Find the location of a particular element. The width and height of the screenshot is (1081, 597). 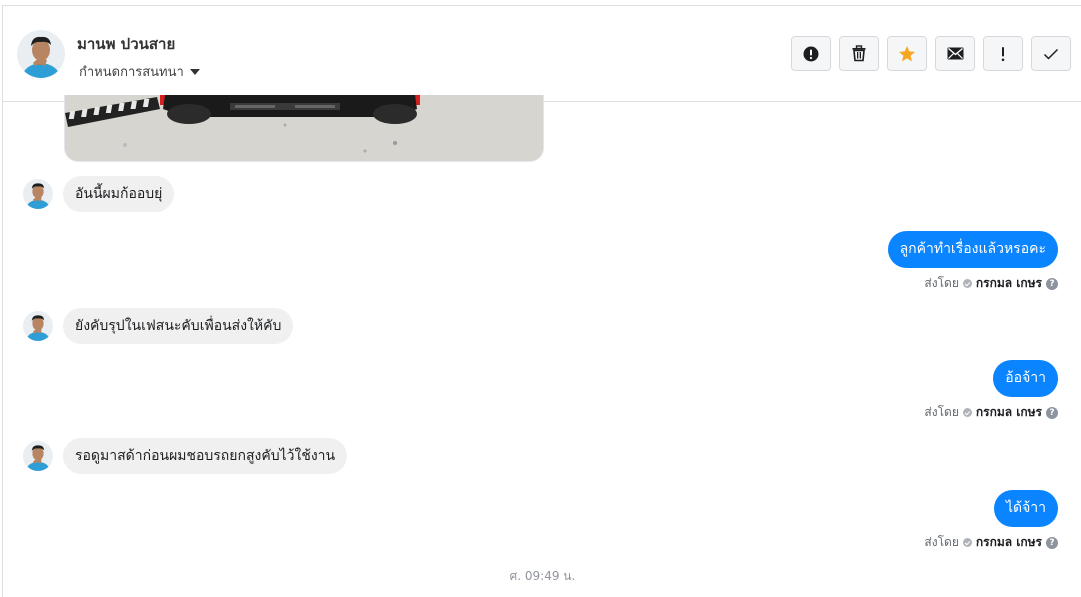

delete-button is located at coordinates (859, 53).